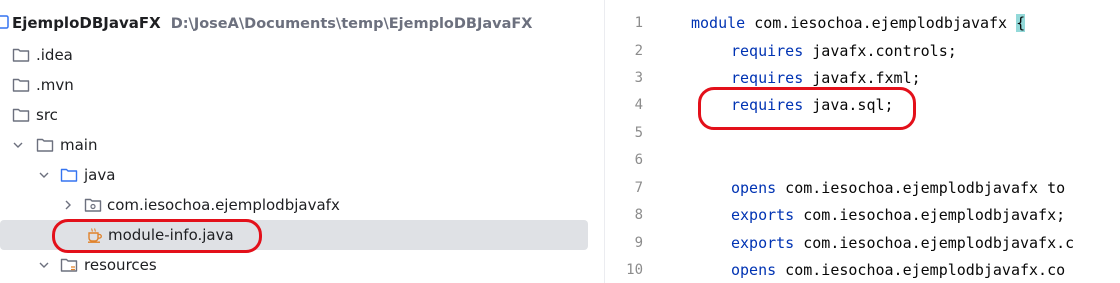  I want to click on line-number: 1, so click(638, 23).